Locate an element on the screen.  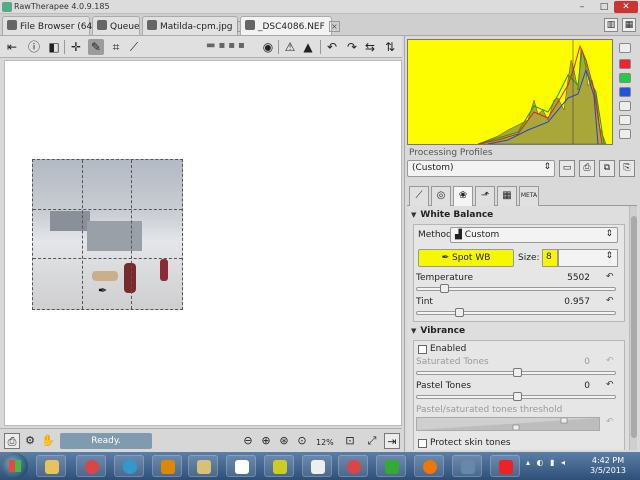
tab-color: ❀ is located at coordinates (463, 196).